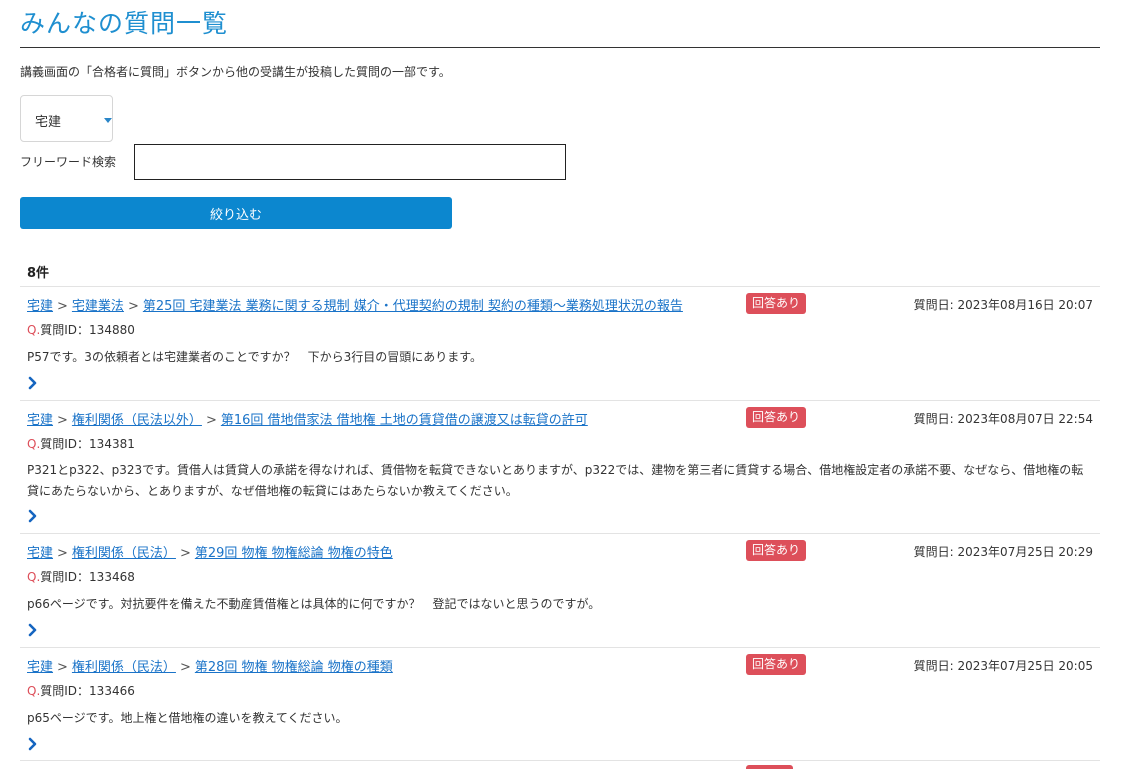 Image resolution: width=1127 pixels, height=769 pixels. I want to click on question-id-value: 質問ID：134381, so click(87, 444).